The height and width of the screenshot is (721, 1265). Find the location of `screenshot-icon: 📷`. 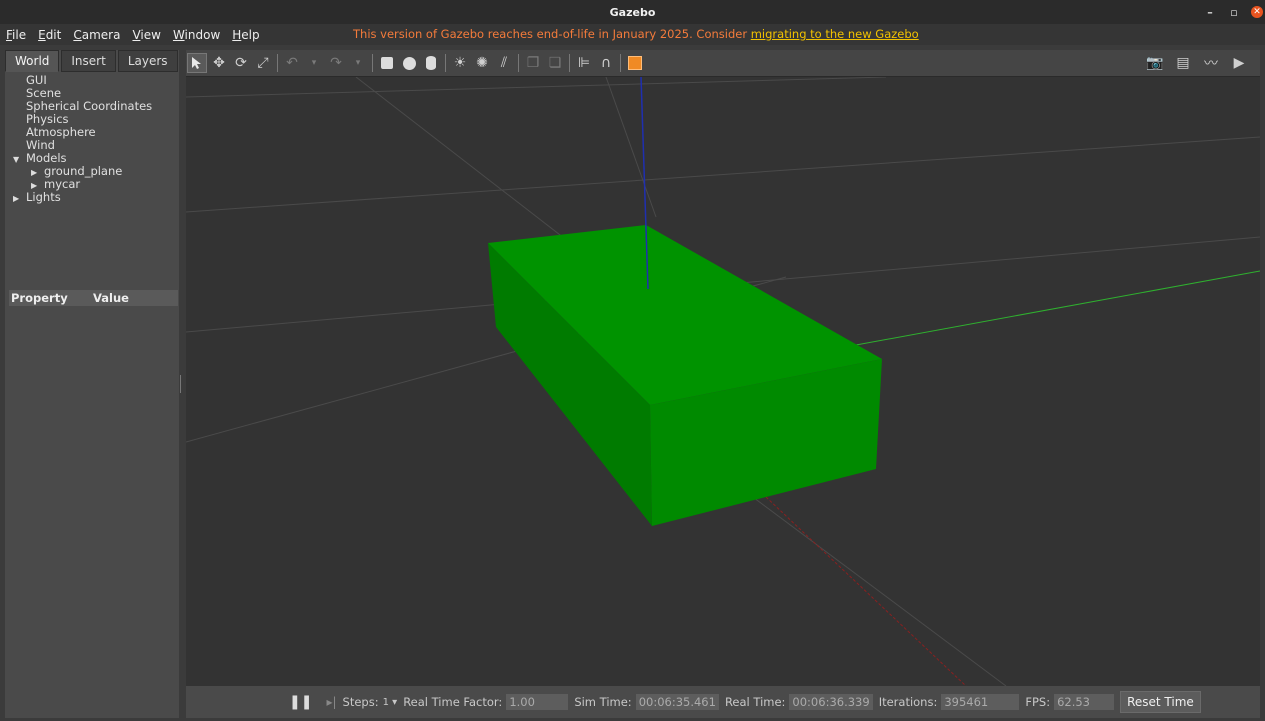

screenshot-icon: 📷 is located at coordinates (1155, 63).